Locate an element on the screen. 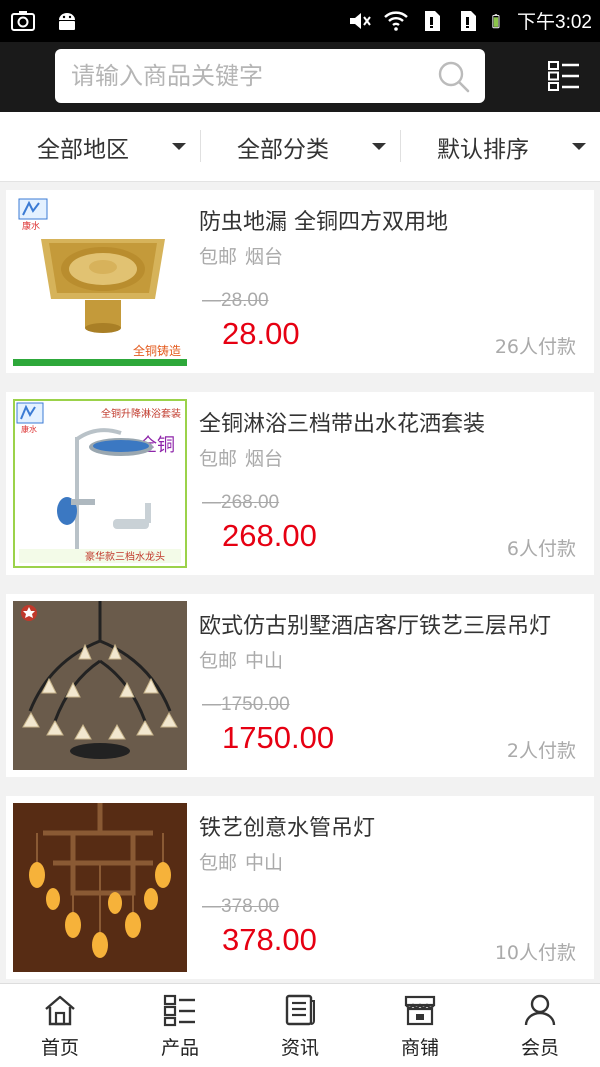  tab-news: 资讯 is located at coordinates (300, 1025).